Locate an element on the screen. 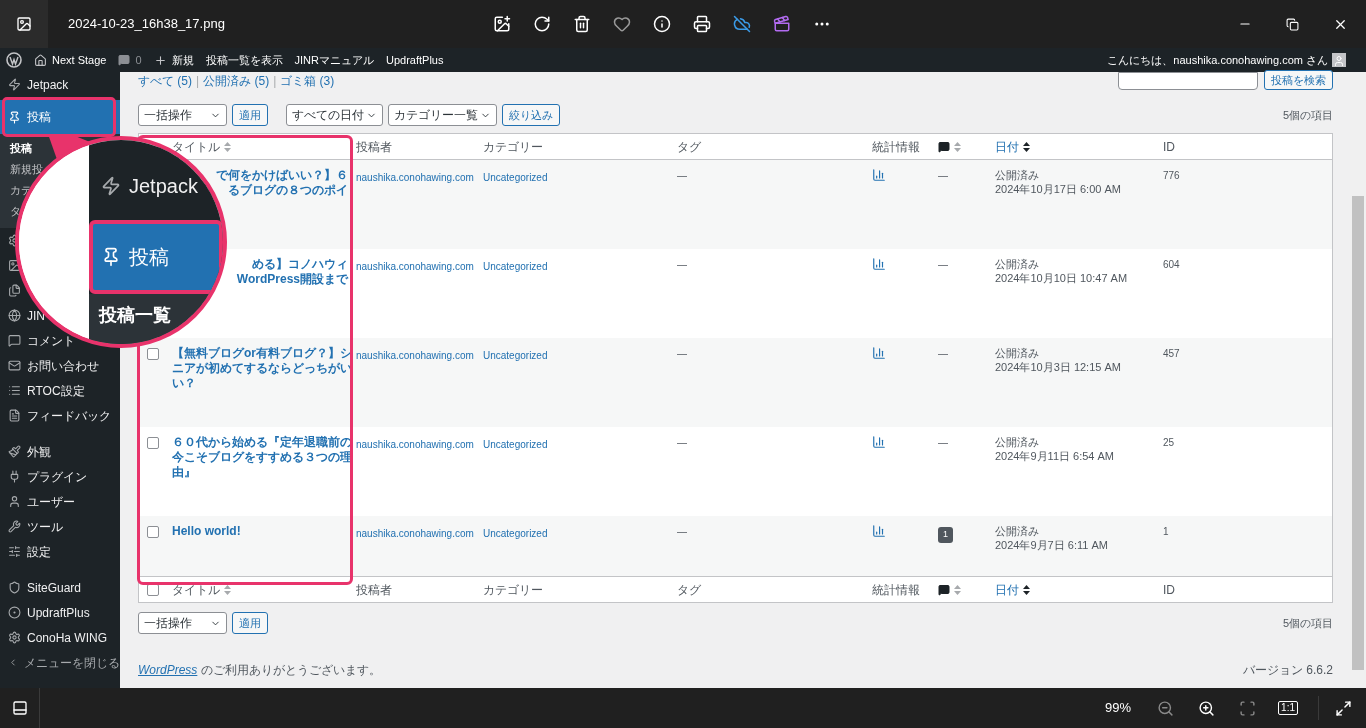 The height and width of the screenshot is (728, 1366). post-date: 2024年10月17日 6:00 AM is located at coordinates (1058, 189).